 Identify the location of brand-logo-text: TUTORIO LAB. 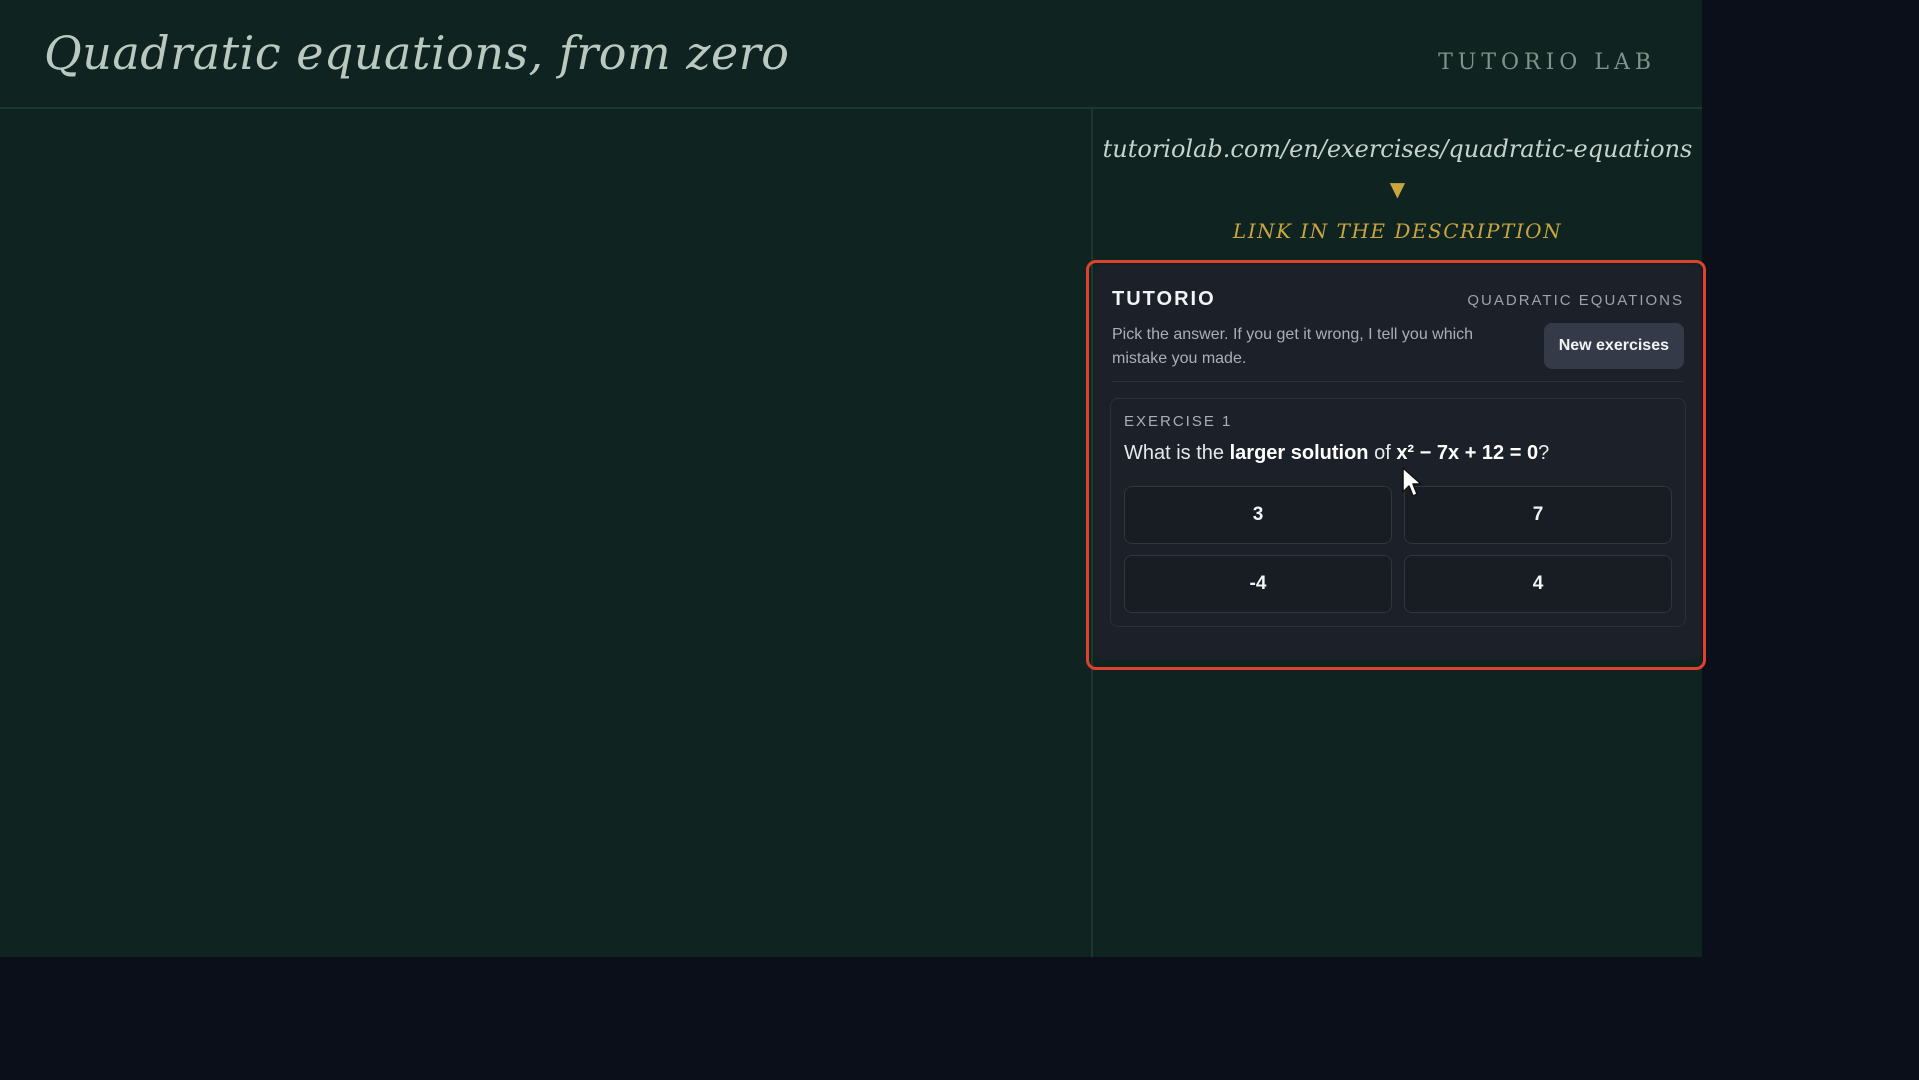
(1547, 62).